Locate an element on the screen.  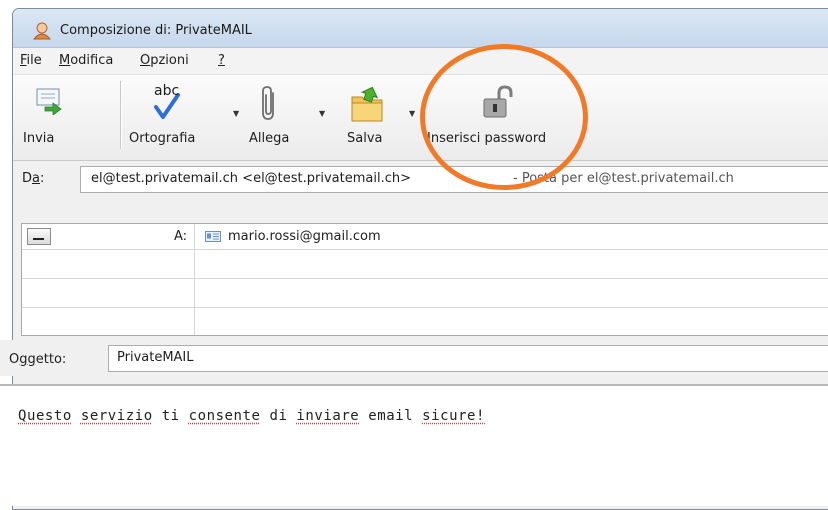
paperclip-icon is located at coordinates (269, 104).